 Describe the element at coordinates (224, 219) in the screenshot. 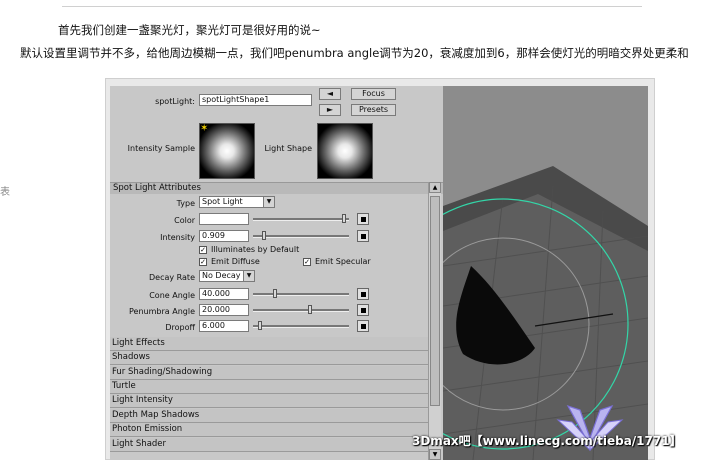

I see `color-swatch` at that location.